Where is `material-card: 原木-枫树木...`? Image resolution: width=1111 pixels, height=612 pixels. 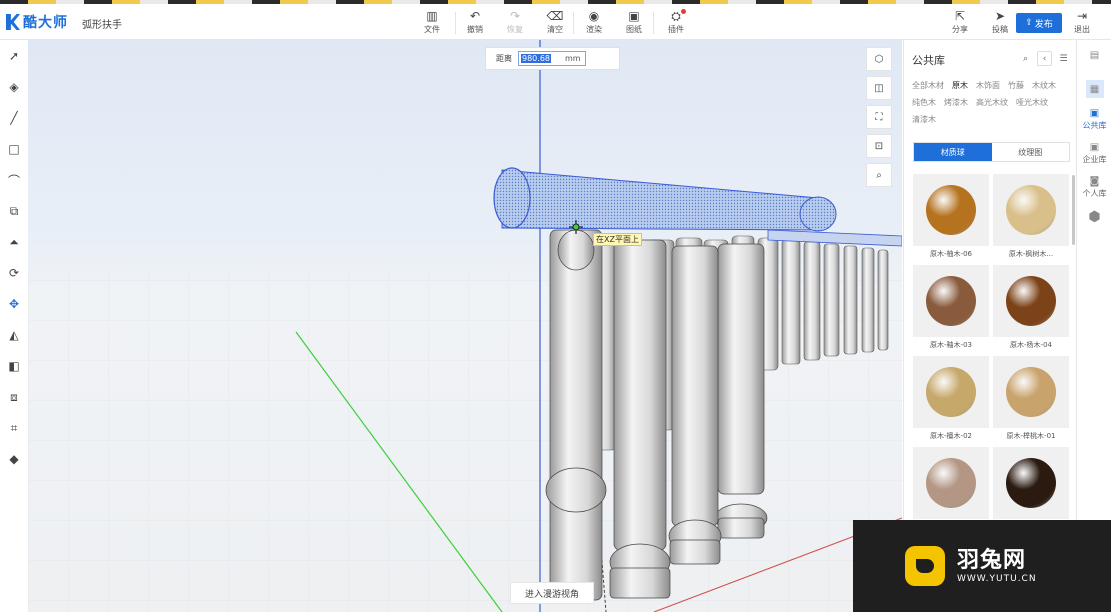 material-card: 原木-枫树木... is located at coordinates (1031, 216).